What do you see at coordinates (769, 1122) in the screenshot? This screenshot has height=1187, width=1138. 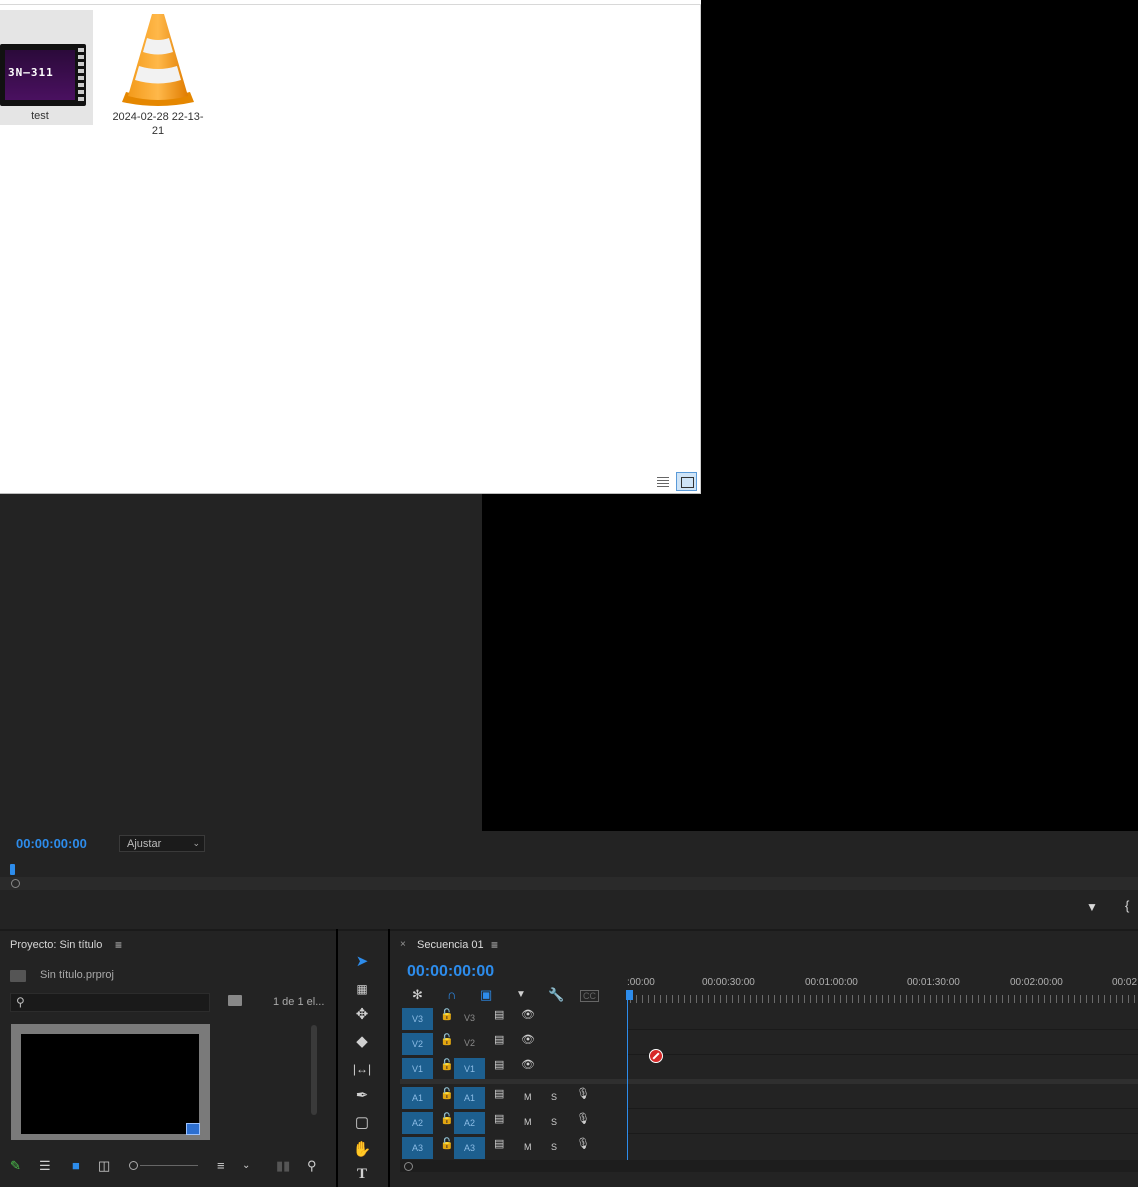 I see `audio-track-a2: A2 🔓 A2 ▤ M S 🎙` at bounding box center [769, 1122].